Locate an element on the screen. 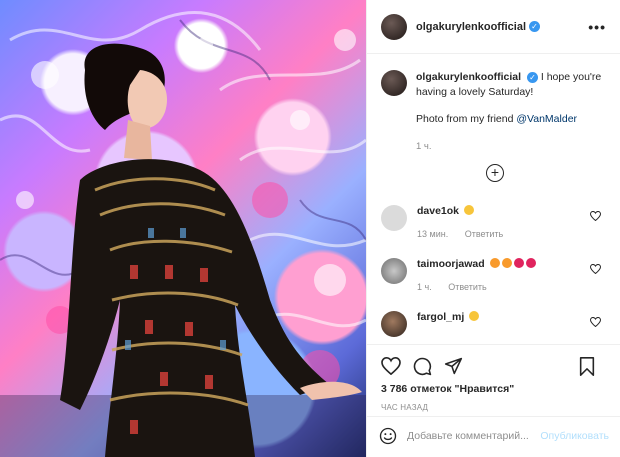 This screenshot has height=457, width=620. likes-count: 3 786 отметок "Нравится" is located at coordinates (493, 387).